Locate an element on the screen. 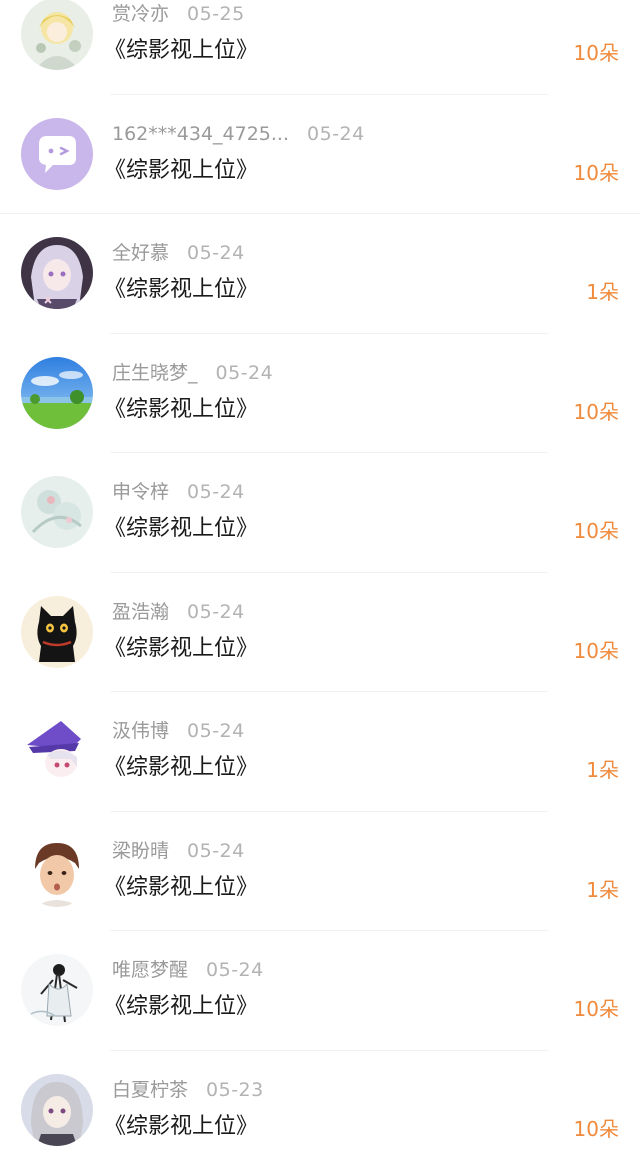  item-meta: 白夏柠茶 05-23 is located at coordinates (188, 1090).